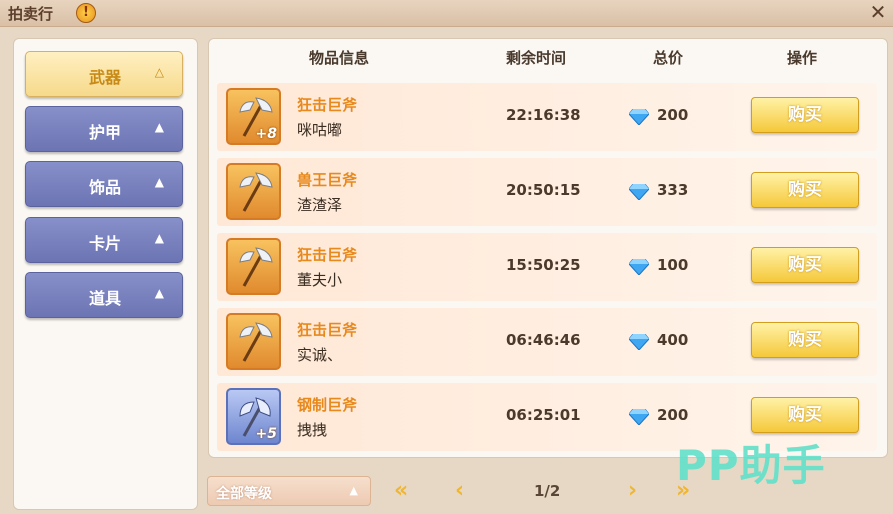 The image size is (893, 514). What do you see at coordinates (673, 265) in the screenshot?
I see `price: 100` at bounding box center [673, 265].